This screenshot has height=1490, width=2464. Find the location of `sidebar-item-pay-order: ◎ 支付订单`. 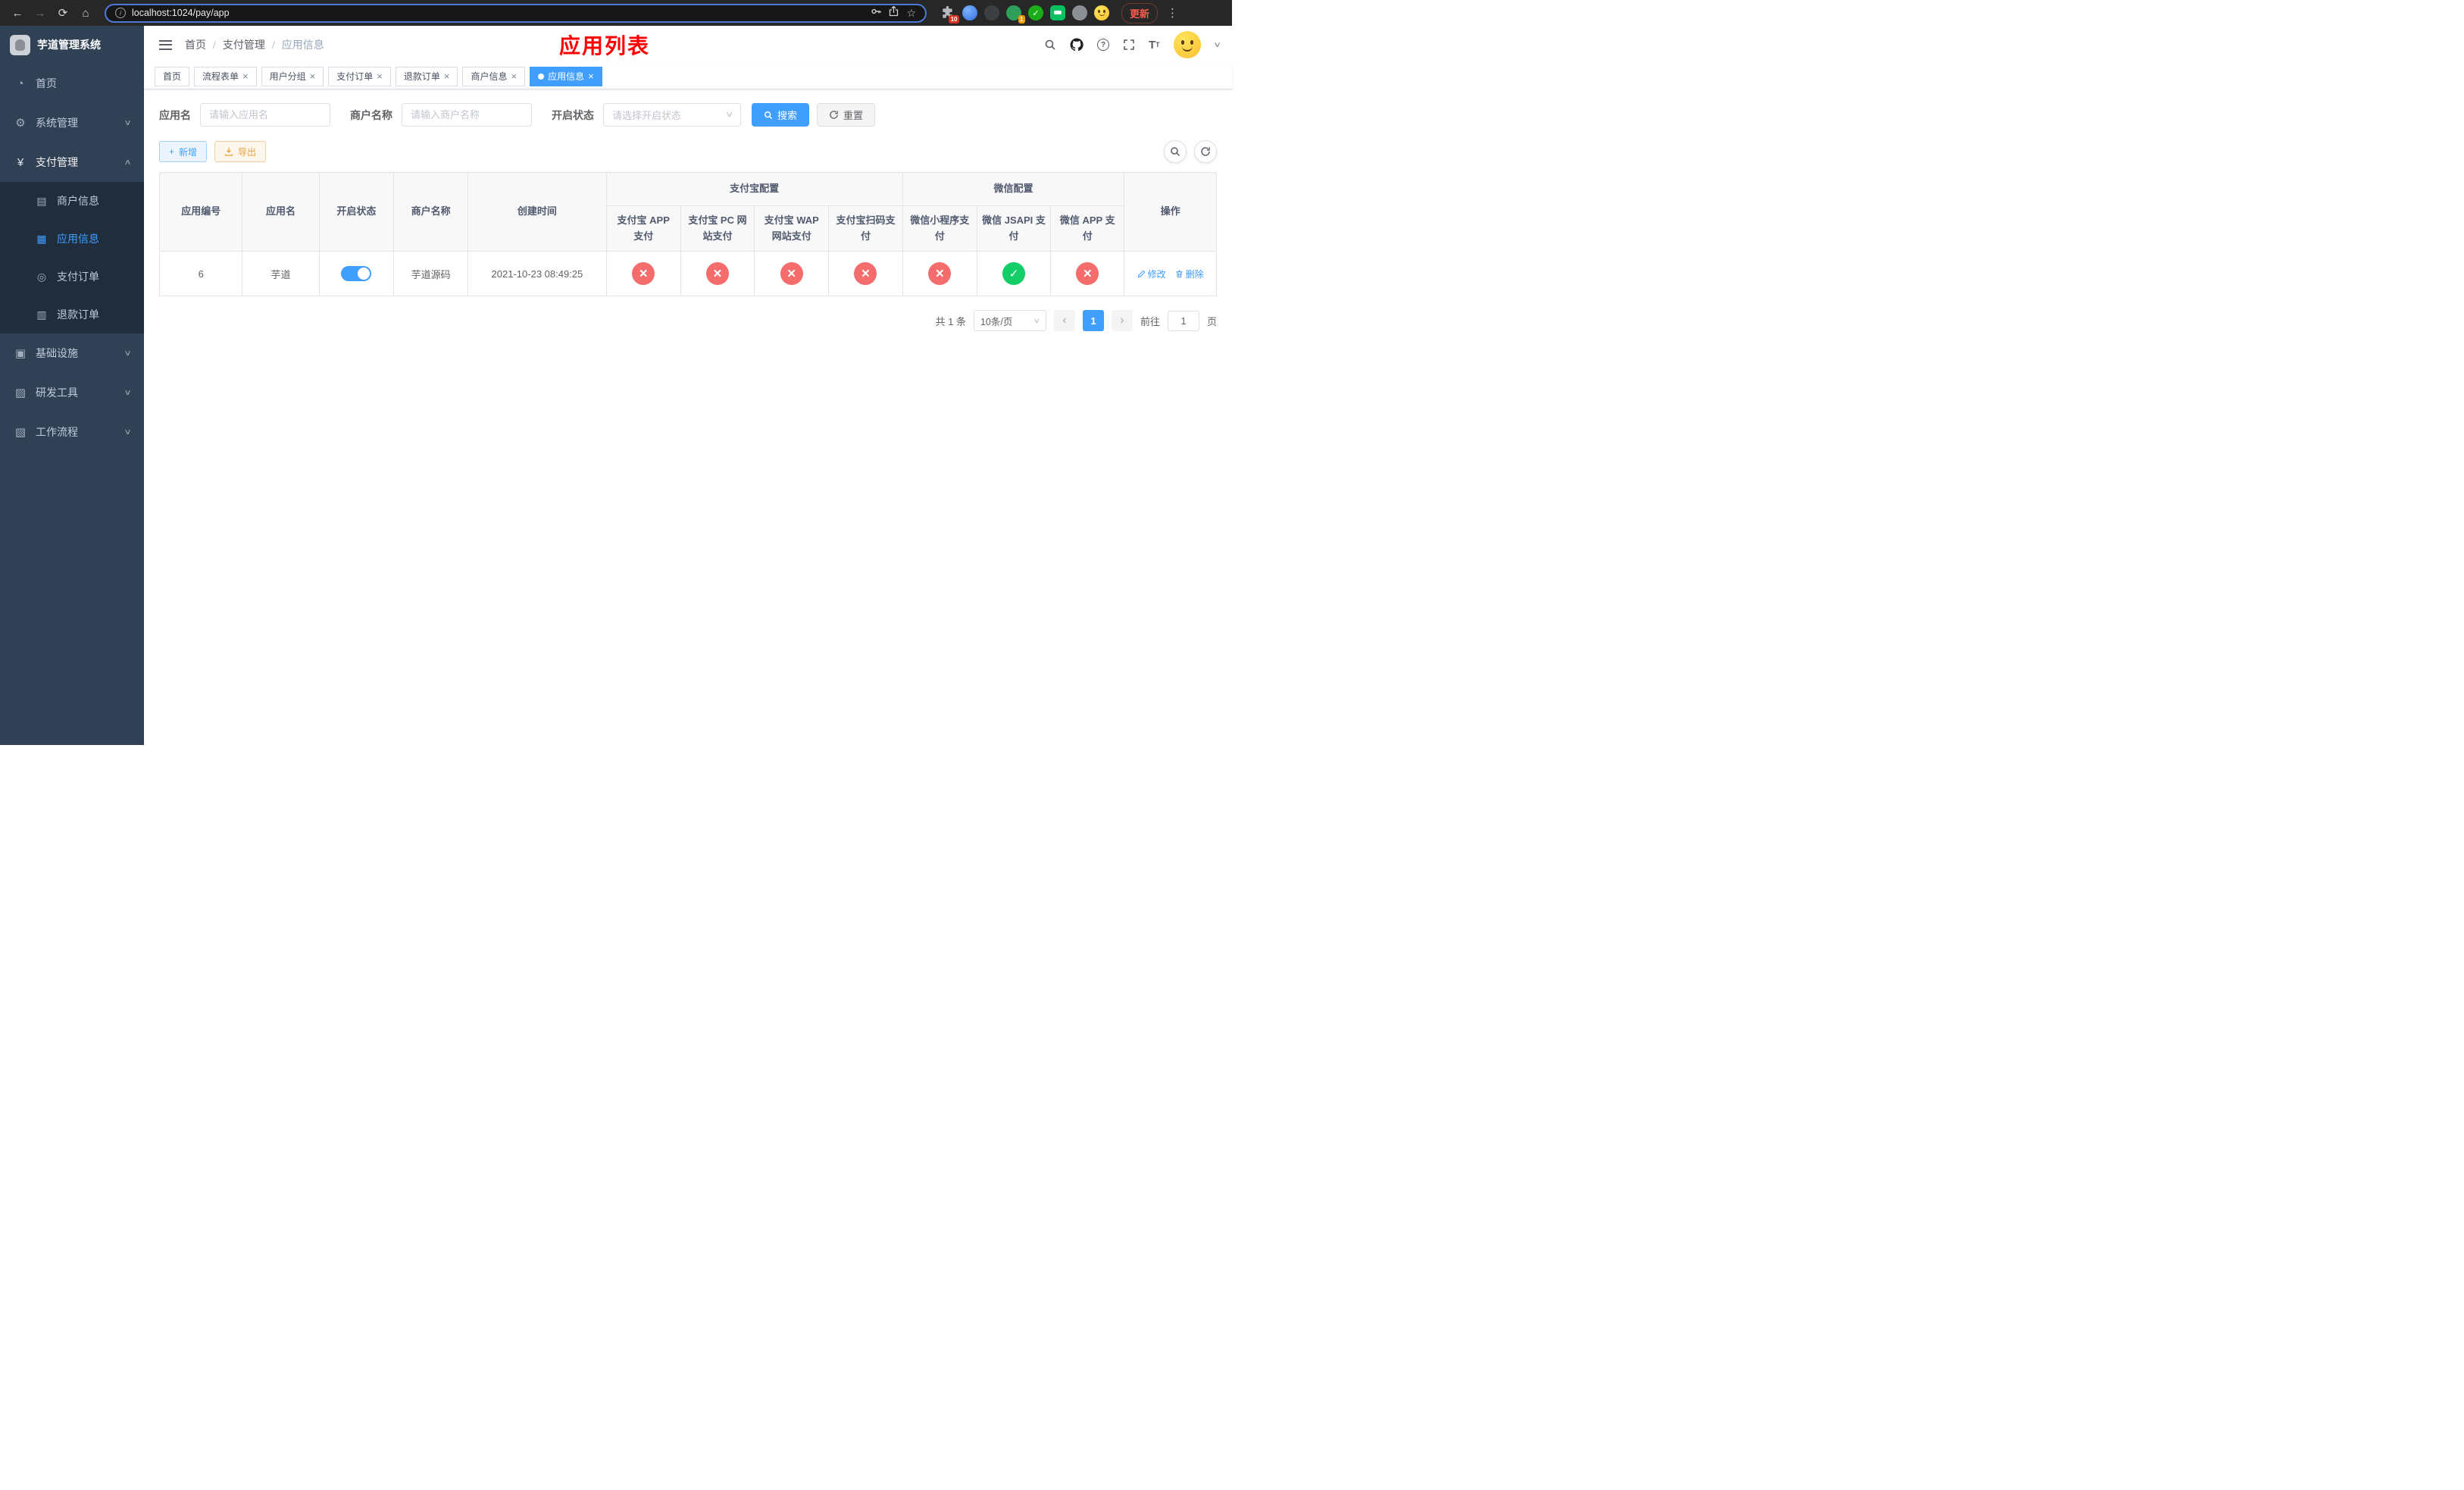

sidebar-item-pay-order: ◎ 支付订单 is located at coordinates (72, 277).